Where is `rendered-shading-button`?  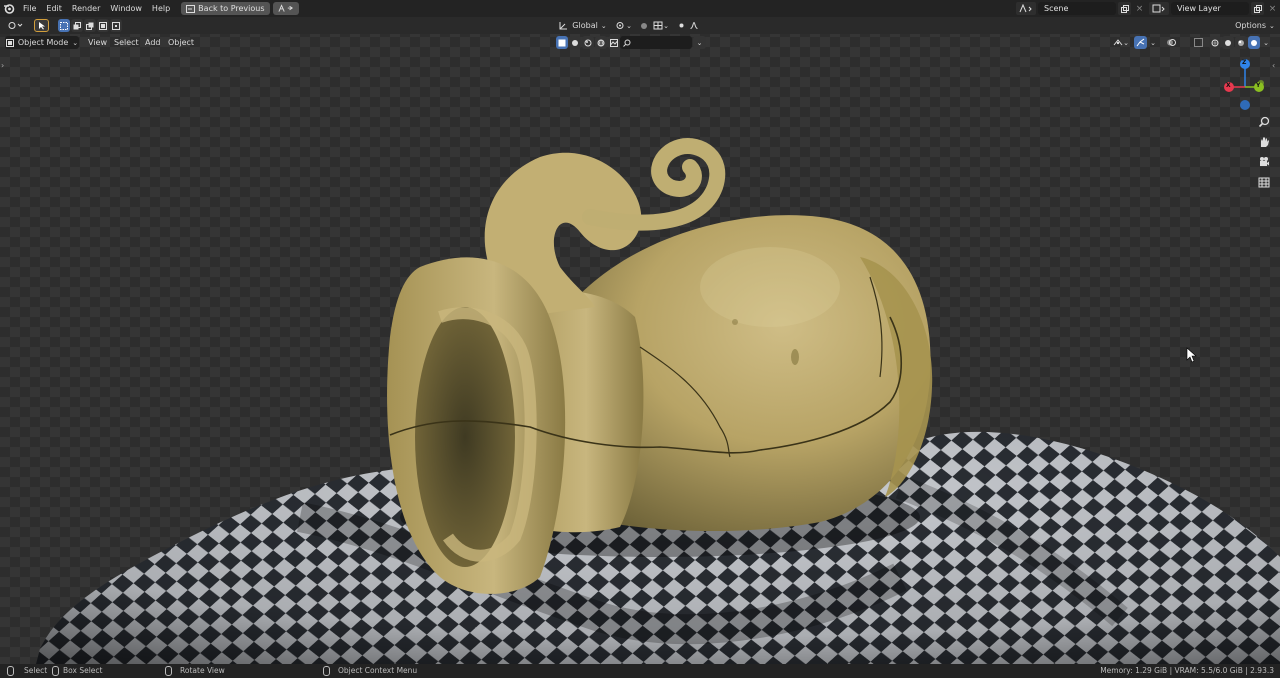
rendered-shading-button is located at coordinates (1254, 42).